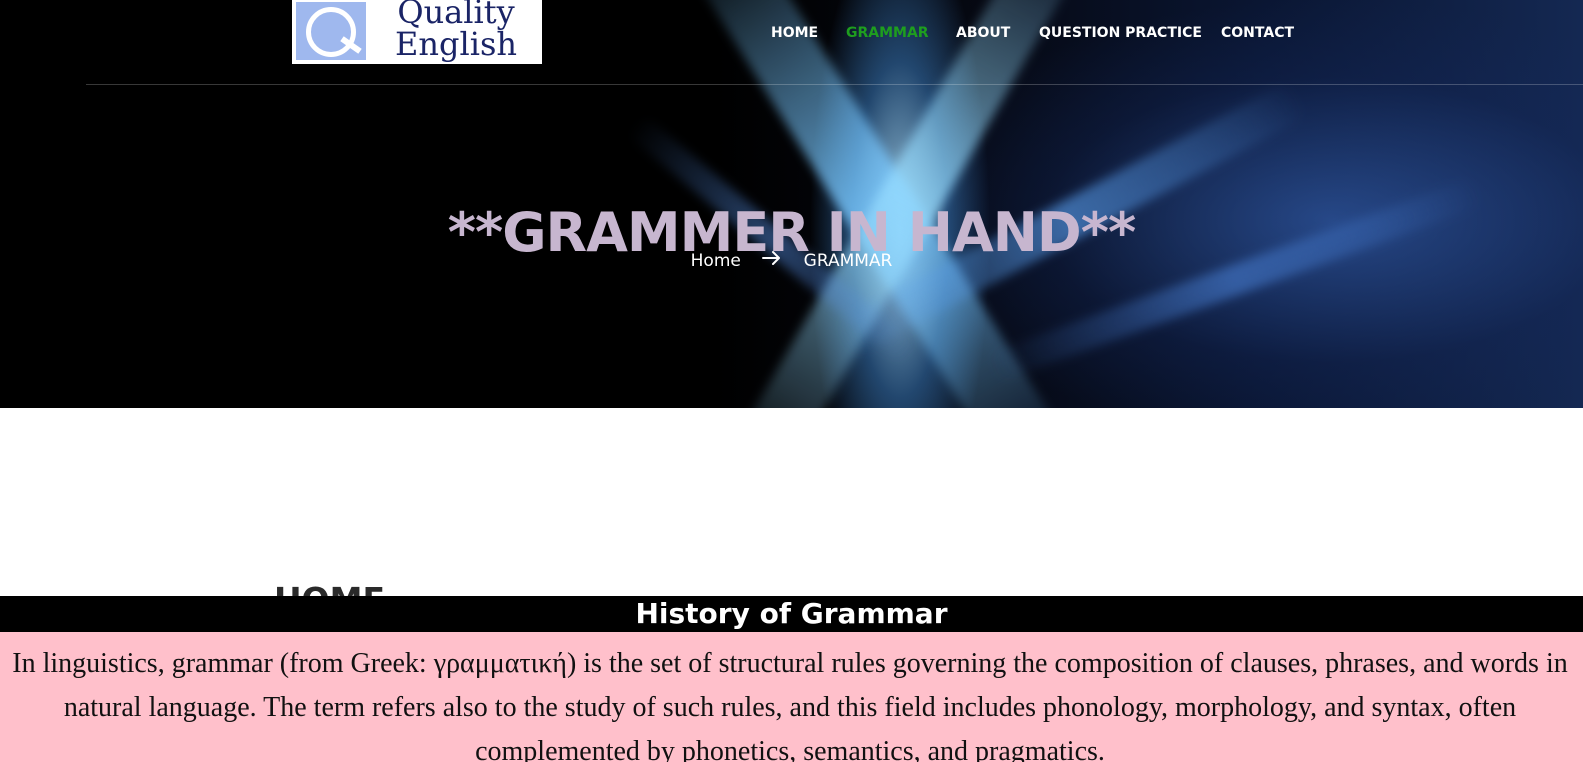 The height and width of the screenshot is (762, 1583). What do you see at coordinates (456, 15) in the screenshot?
I see `logo-line-1: Quality` at bounding box center [456, 15].